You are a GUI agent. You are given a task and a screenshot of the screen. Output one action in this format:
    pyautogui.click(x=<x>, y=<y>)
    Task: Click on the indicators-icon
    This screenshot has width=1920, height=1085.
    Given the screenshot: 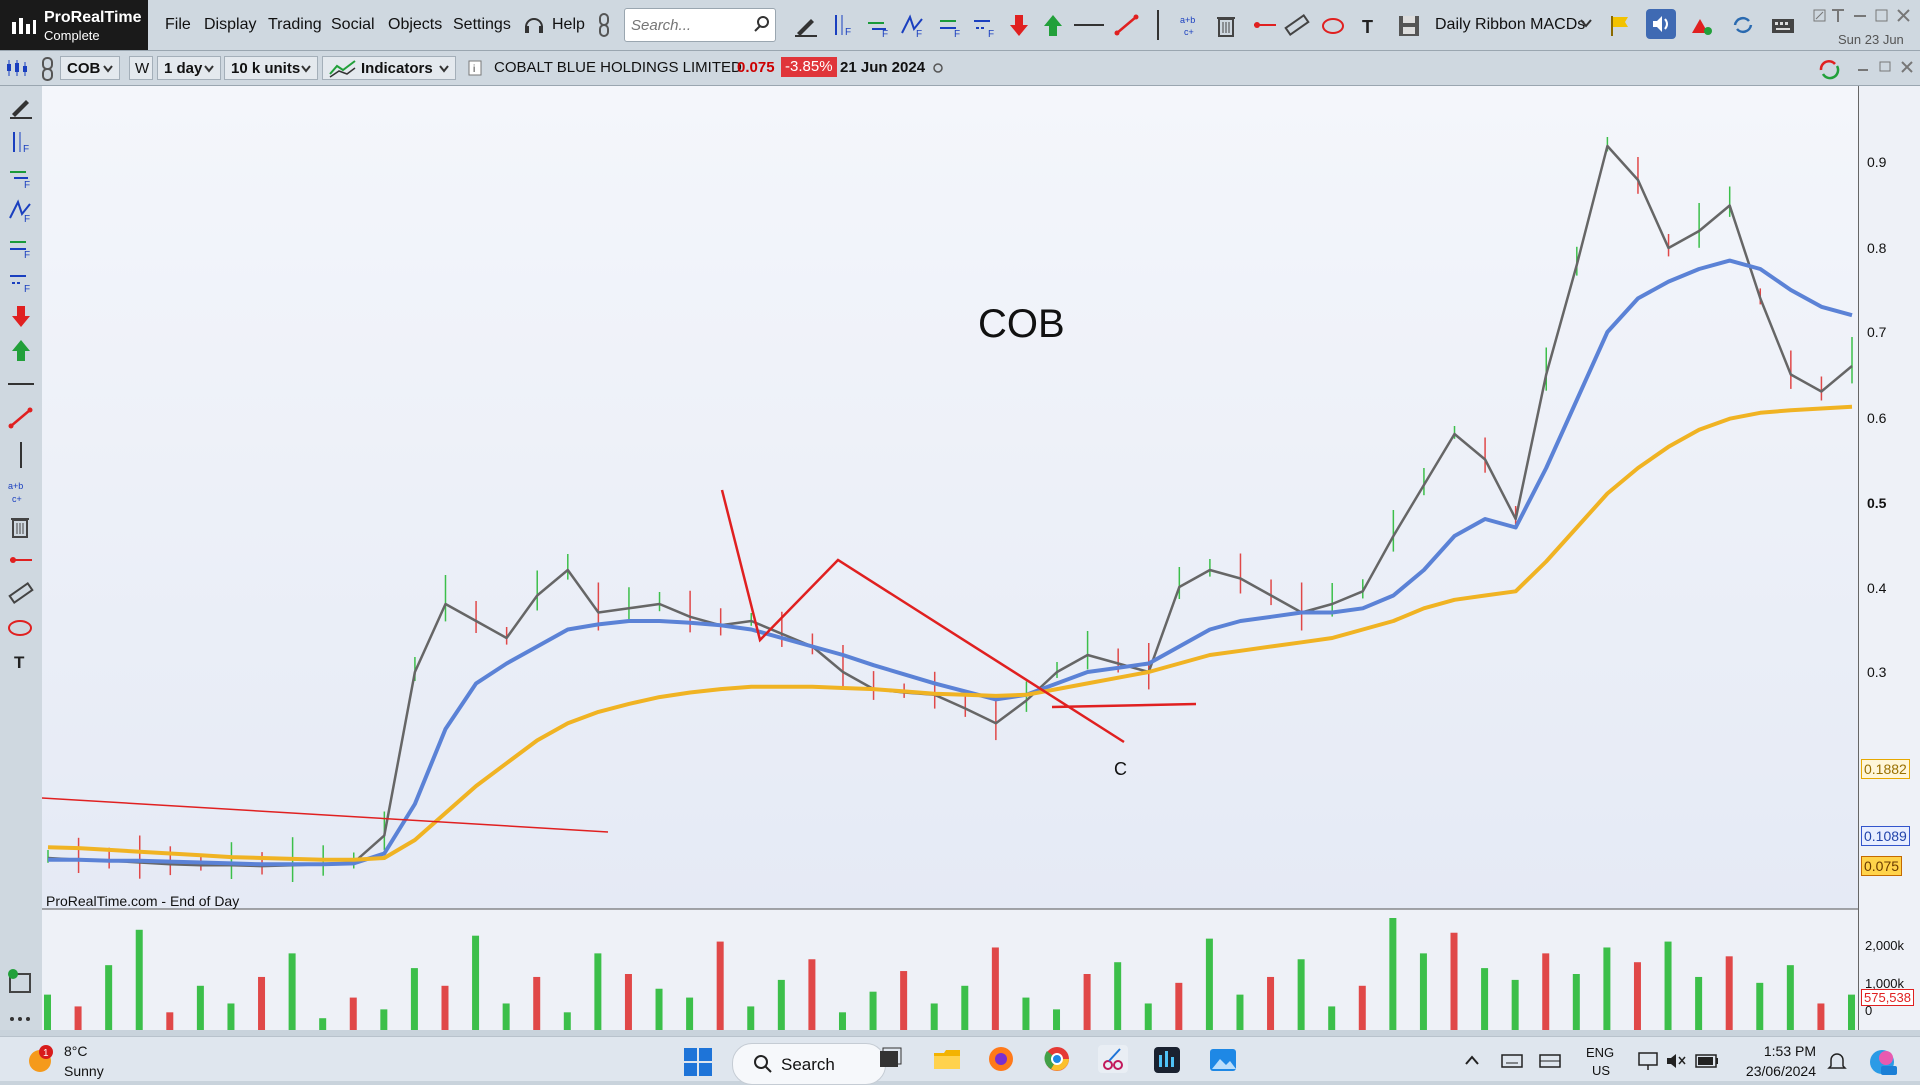 What is the action you would take?
    pyautogui.click(x=342, y=69)
    